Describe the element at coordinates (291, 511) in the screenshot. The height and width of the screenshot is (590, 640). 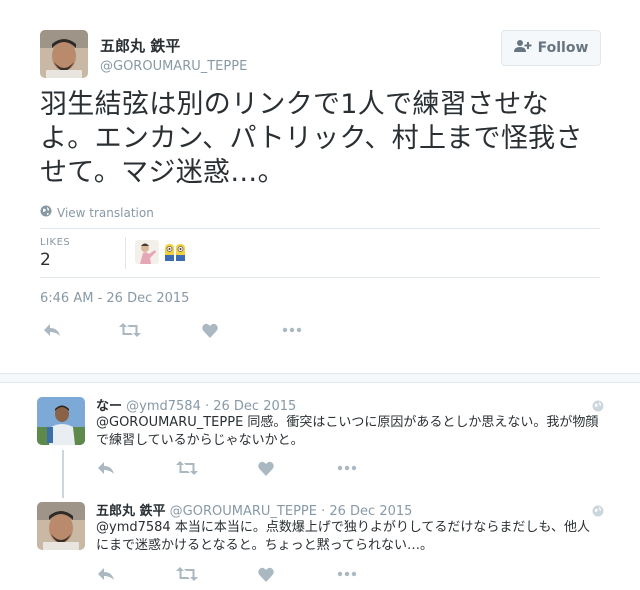
I see `reply-meta: @GOROUMARU_TEPPE · 26 Dec 2015` at that location.